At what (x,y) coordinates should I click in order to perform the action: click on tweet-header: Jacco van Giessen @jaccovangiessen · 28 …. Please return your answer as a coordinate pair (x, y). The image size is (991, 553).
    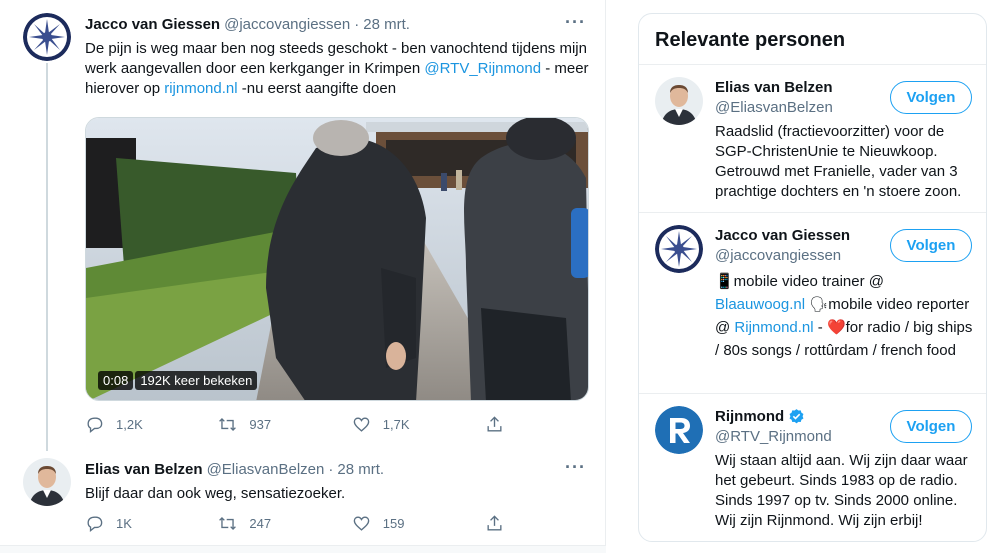
    Looking at the image, I should click on (247, 24).